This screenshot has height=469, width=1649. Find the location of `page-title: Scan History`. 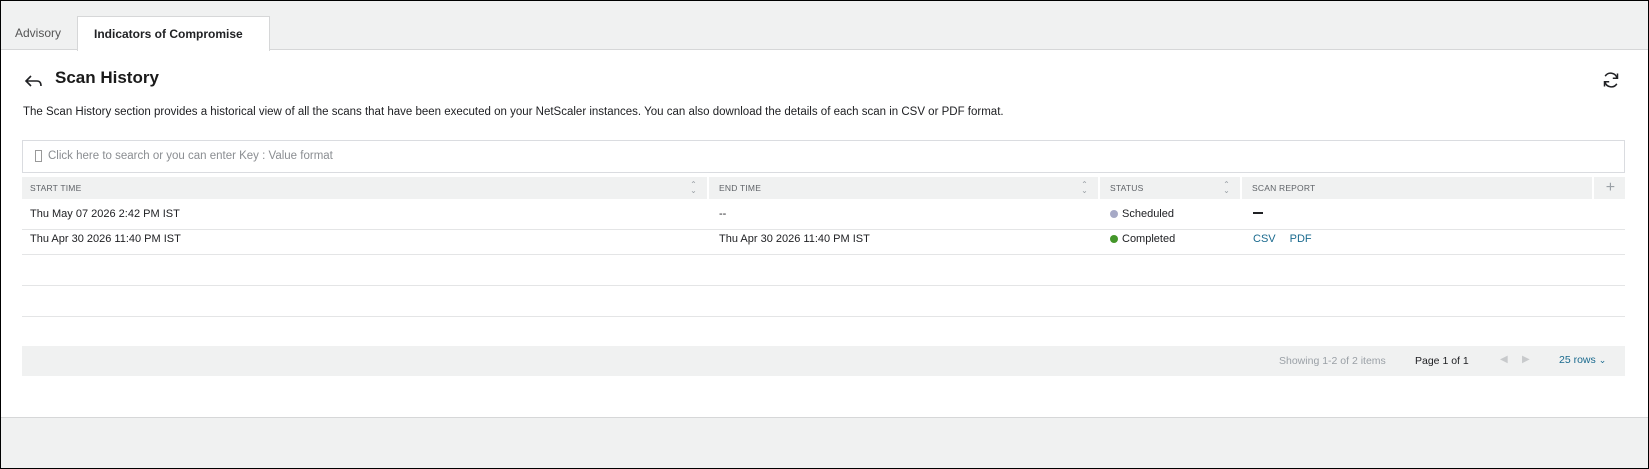

page-title: Scan History is located at coordinates (107, 77).